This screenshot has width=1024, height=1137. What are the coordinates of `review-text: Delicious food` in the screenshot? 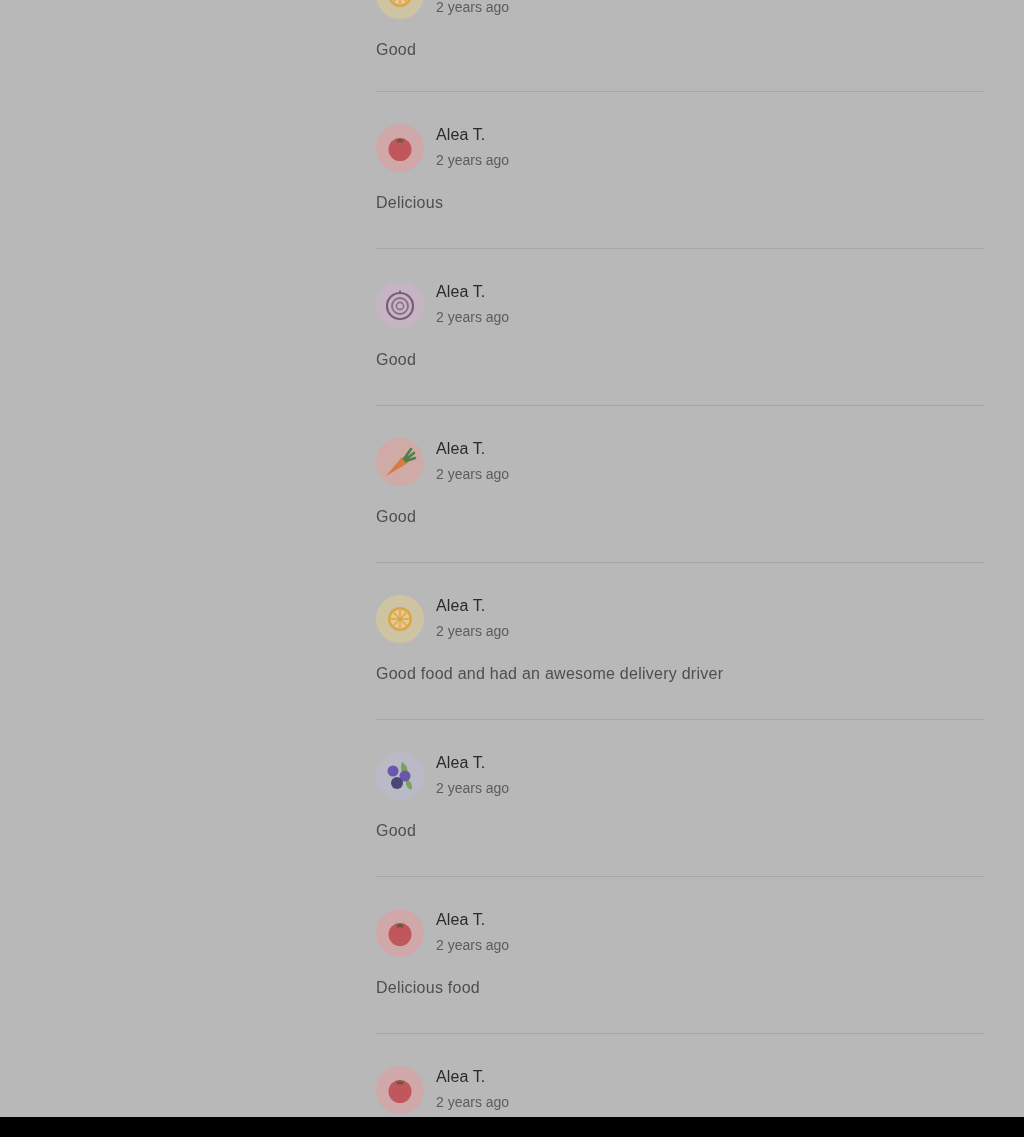 It's located at (428, 988).